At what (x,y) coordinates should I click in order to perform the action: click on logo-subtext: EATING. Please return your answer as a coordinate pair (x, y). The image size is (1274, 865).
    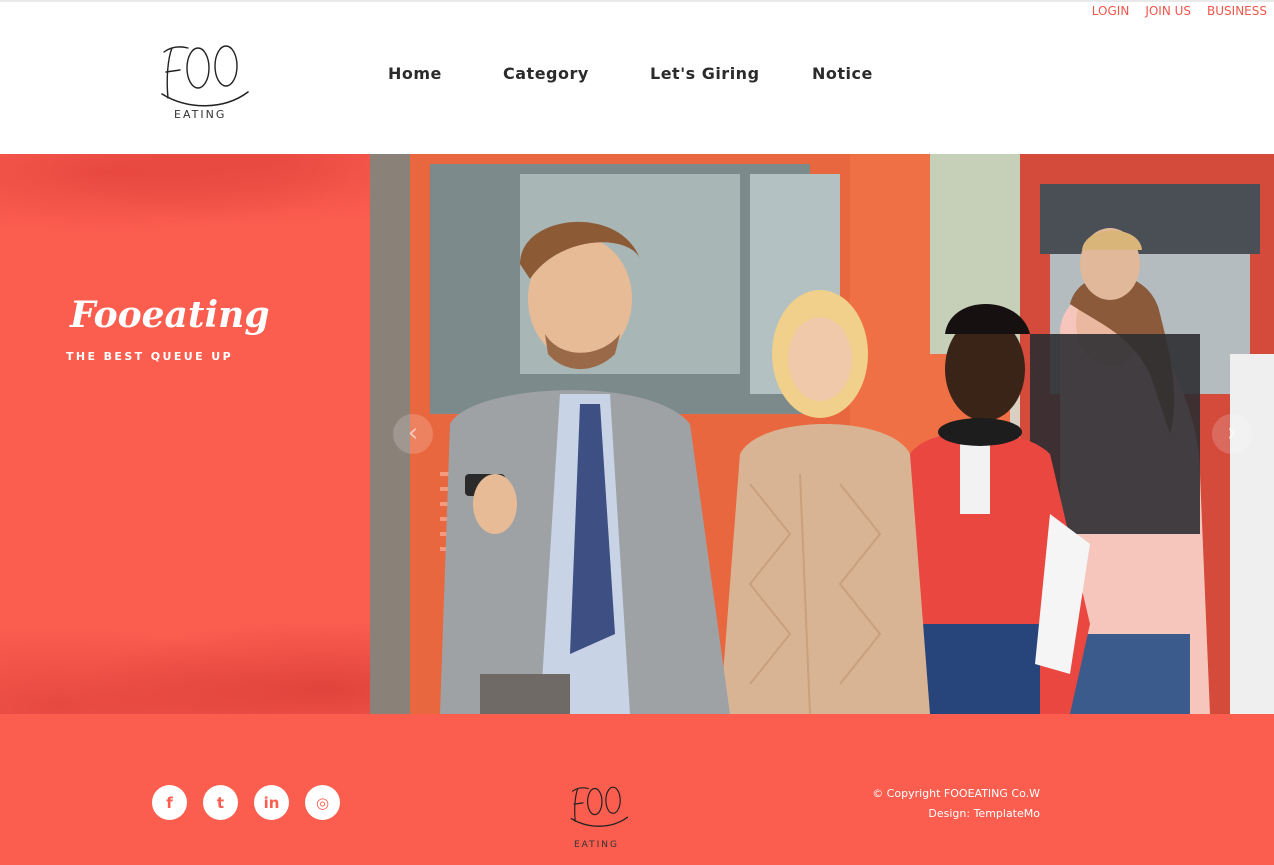
    Looking at the image, I should click on (200, 114).